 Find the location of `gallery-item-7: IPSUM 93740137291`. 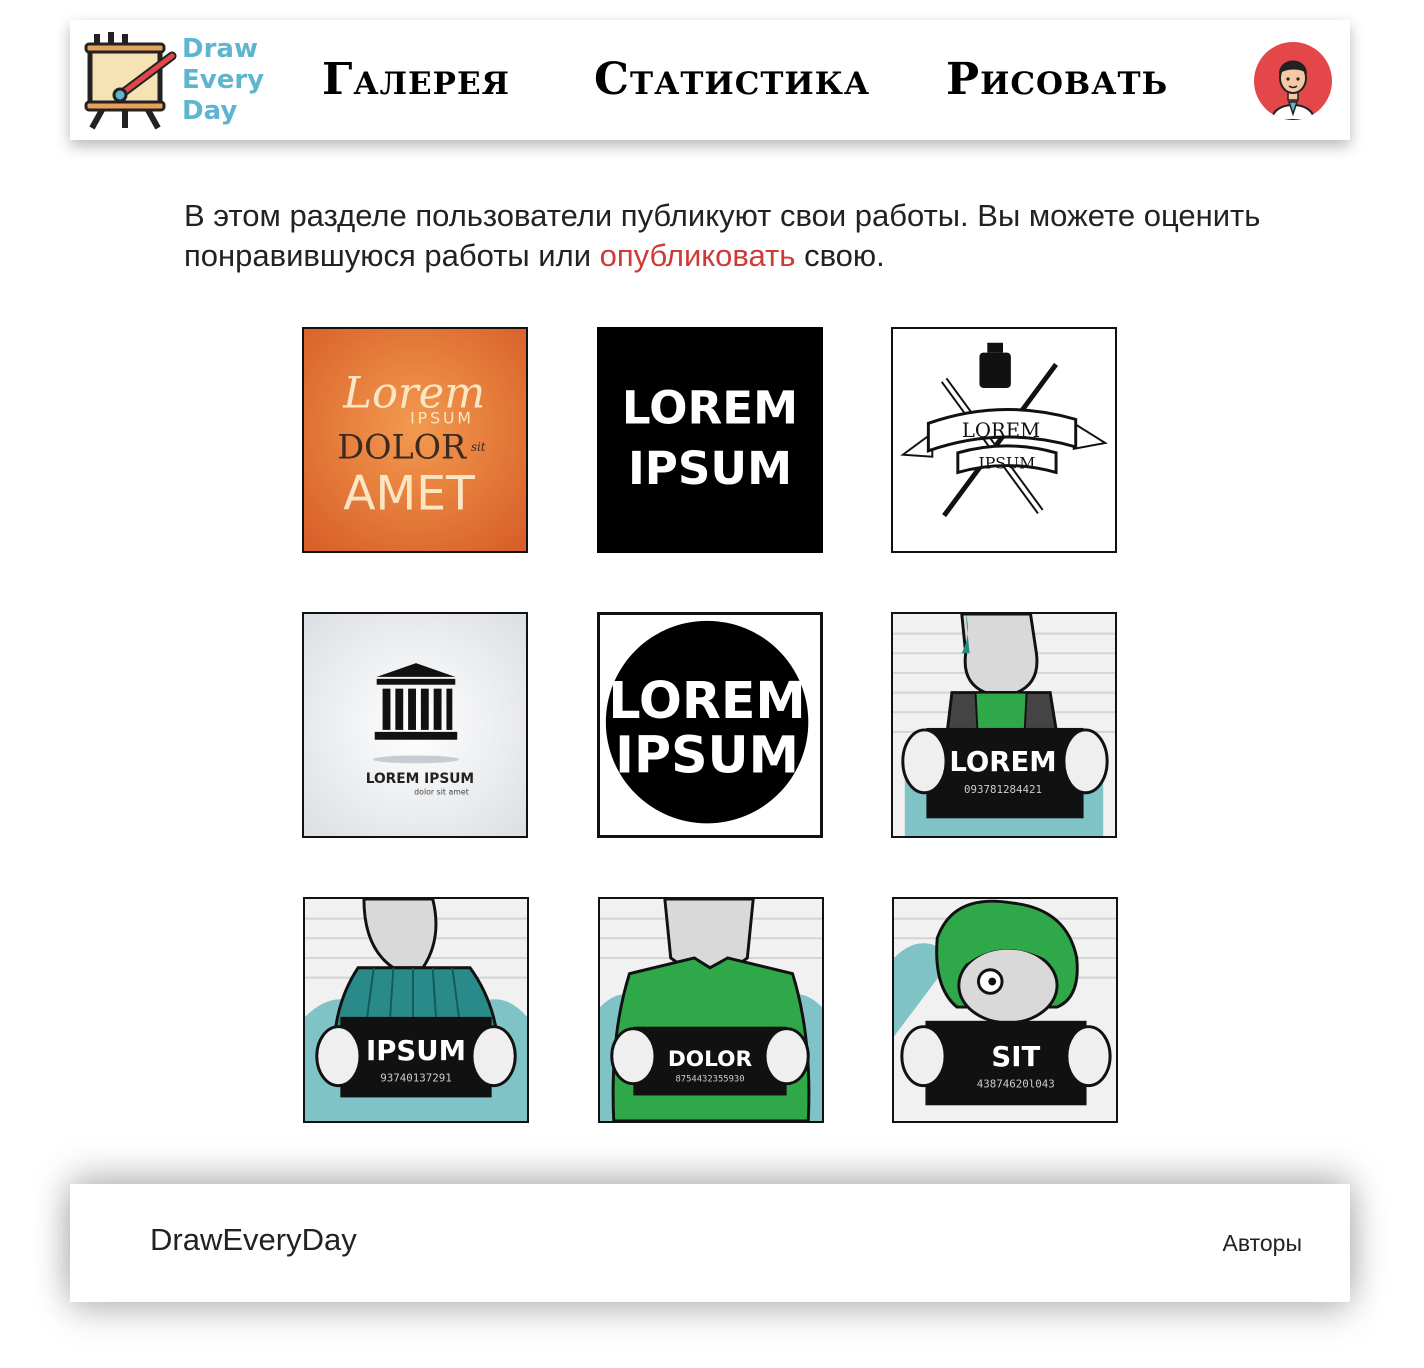

gallery-item-7: IPSUM 93740137291 is located at coordinates (416, 1010).